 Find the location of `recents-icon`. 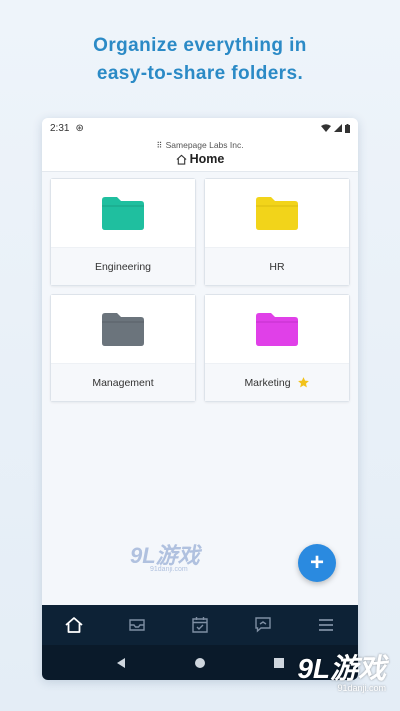

recents-icon is located at coordinates (279, 663).